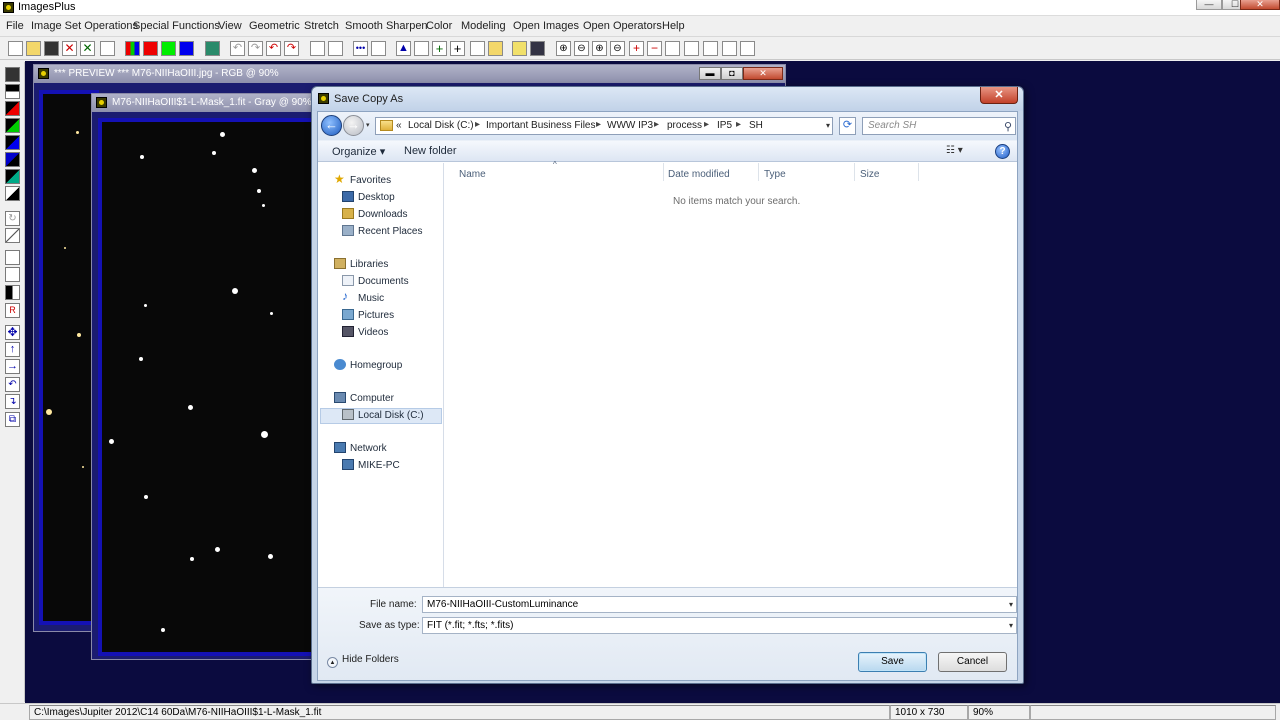  What do you see at coordinates (382, 214) in the screenshot?
I see `nav-downloads: Downloads` at bounding box center [382, 214].